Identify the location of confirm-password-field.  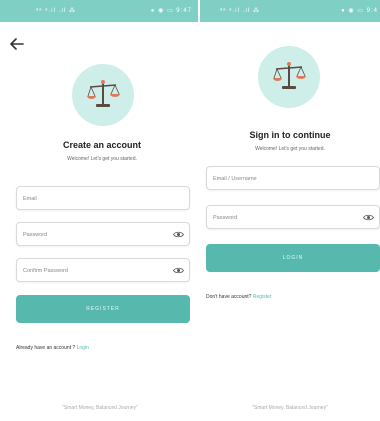
(103, 270).